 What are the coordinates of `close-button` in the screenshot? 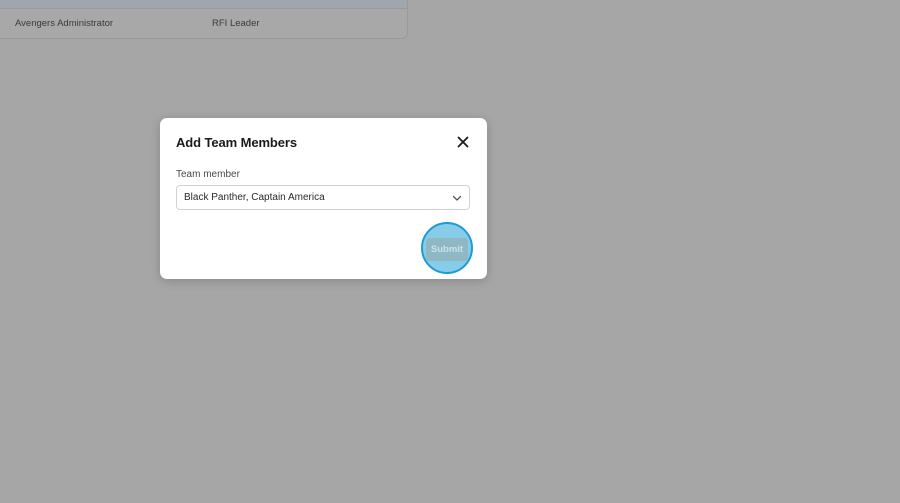 It's located at (463, 142).